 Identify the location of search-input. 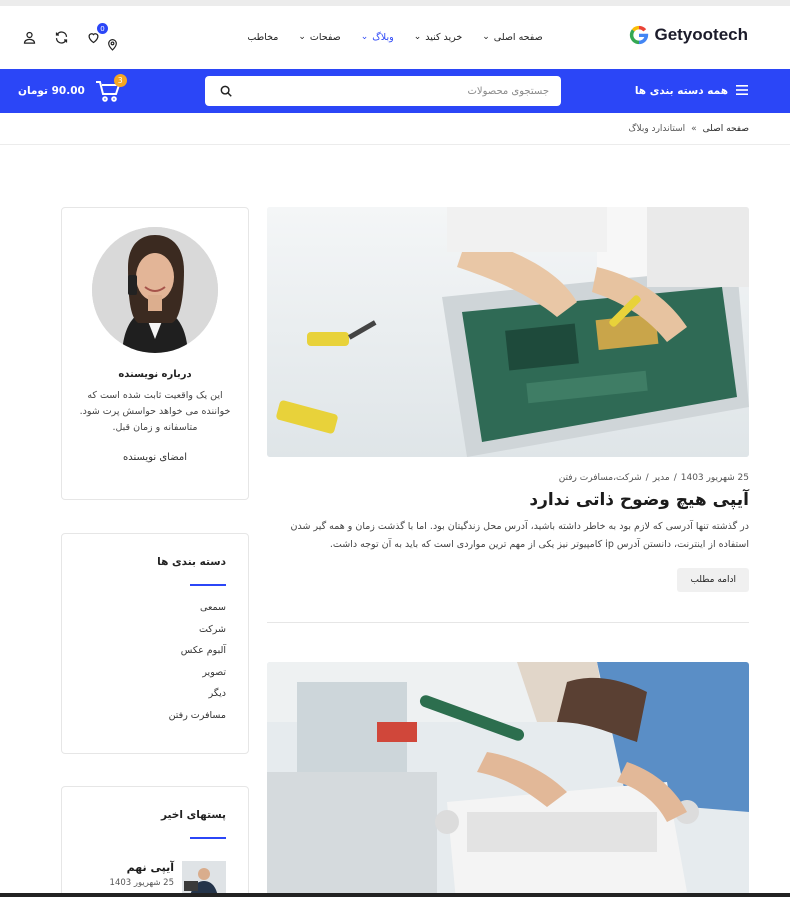
(404, 91).